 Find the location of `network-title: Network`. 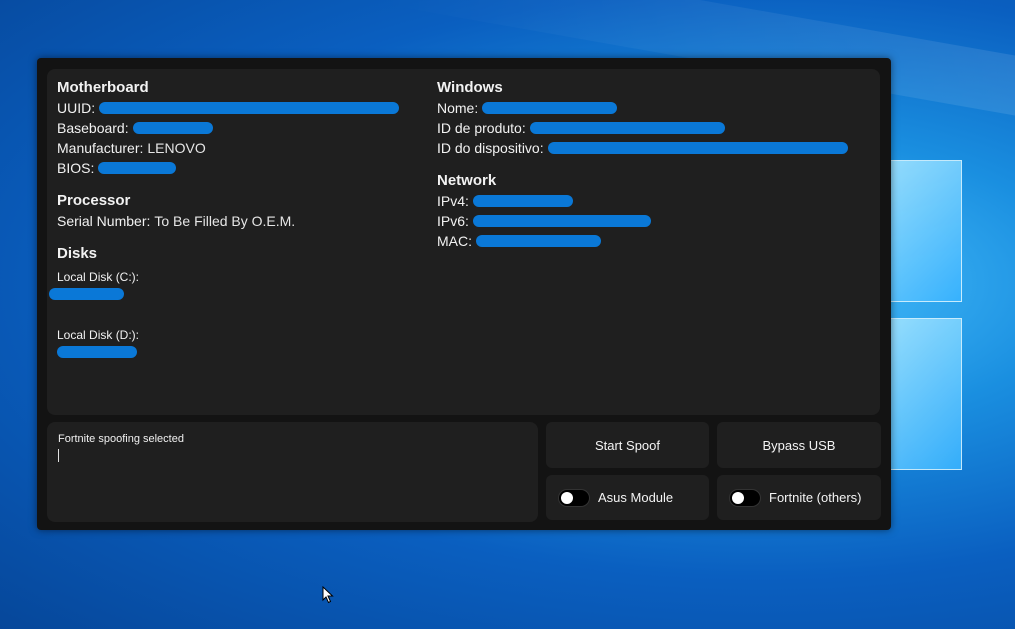

network-title: Network is located at coordinates (467, 180).